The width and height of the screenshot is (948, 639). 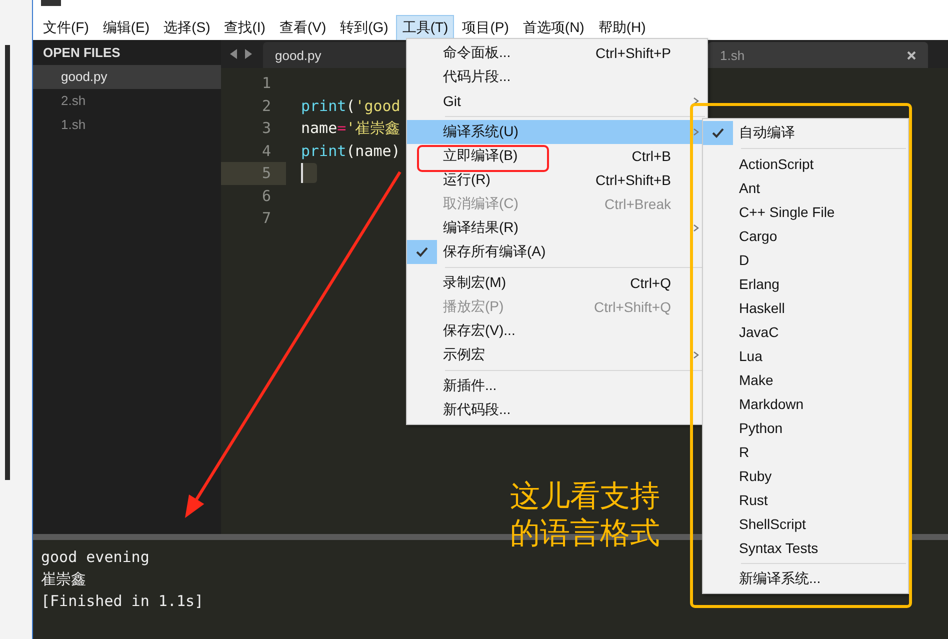 What do you see at coordinates (805, 548) in the screenshot?
I see `menu-item: Syntax Tests` at bounding box center [805, 548].